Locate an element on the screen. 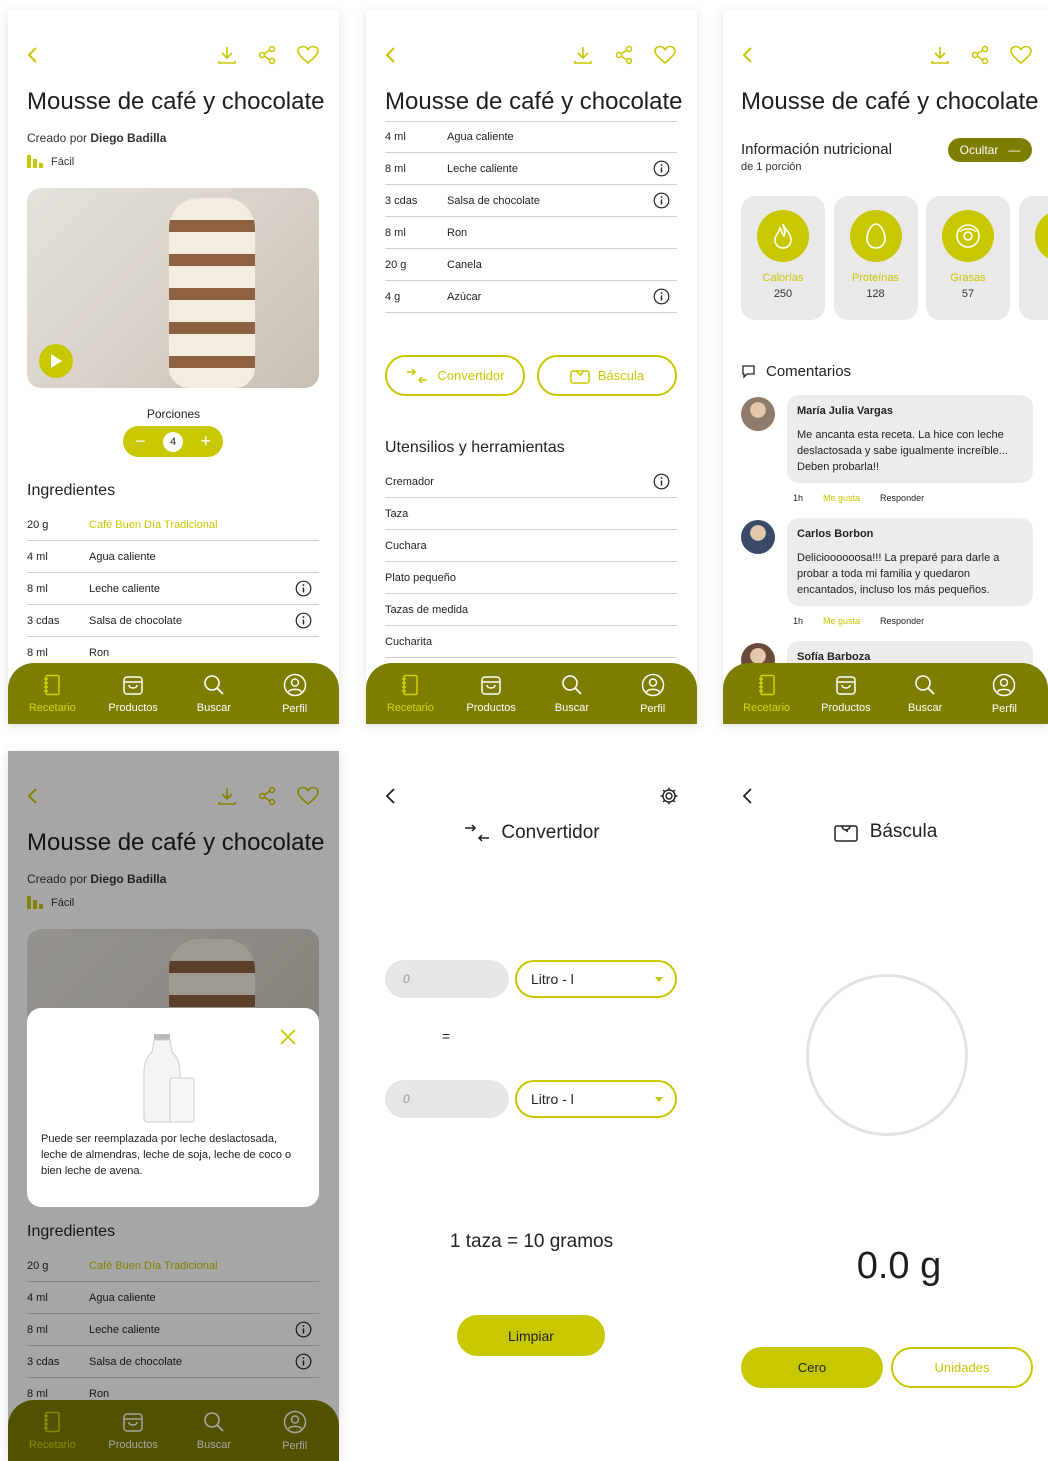 The width and height of the screenshot is (1048, 1461). unit-to-select: Litro - l is located at coordinates (596, 1099).